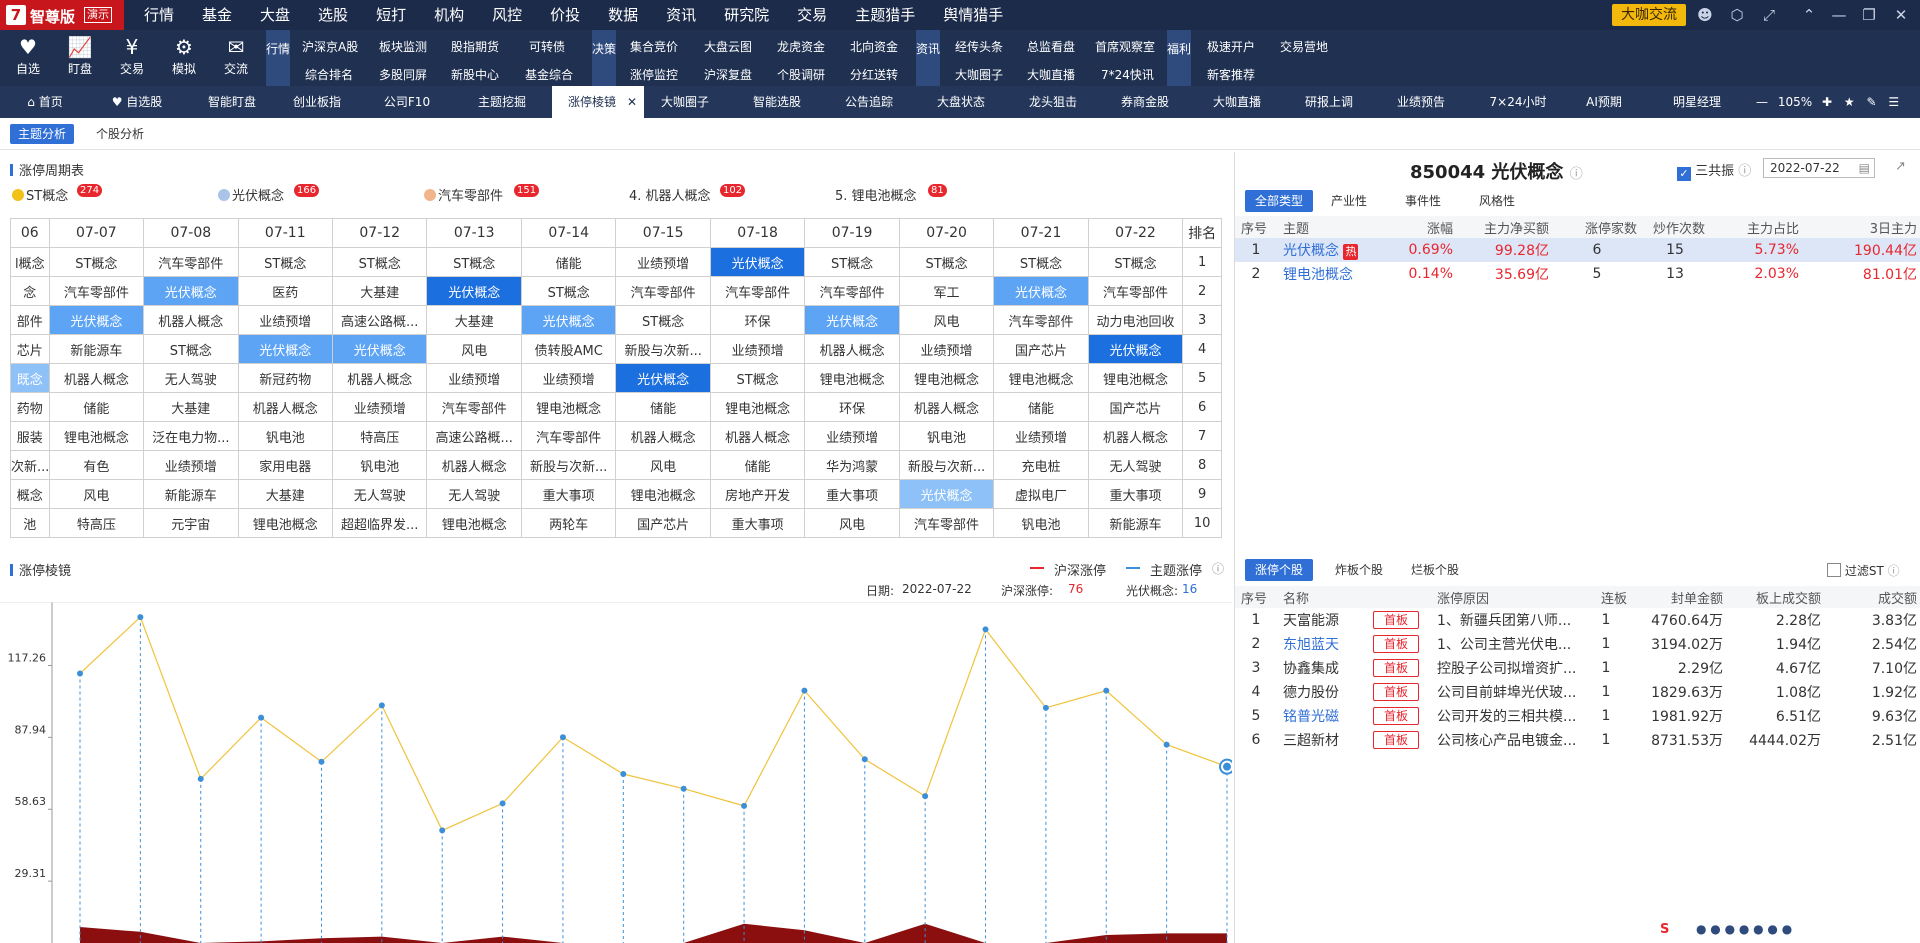 The width and height of the screenshot is (1920, 943). Describe the element at coordinates (285, 291) in the screenshot. I see `topic-cell: 医药` at that location.